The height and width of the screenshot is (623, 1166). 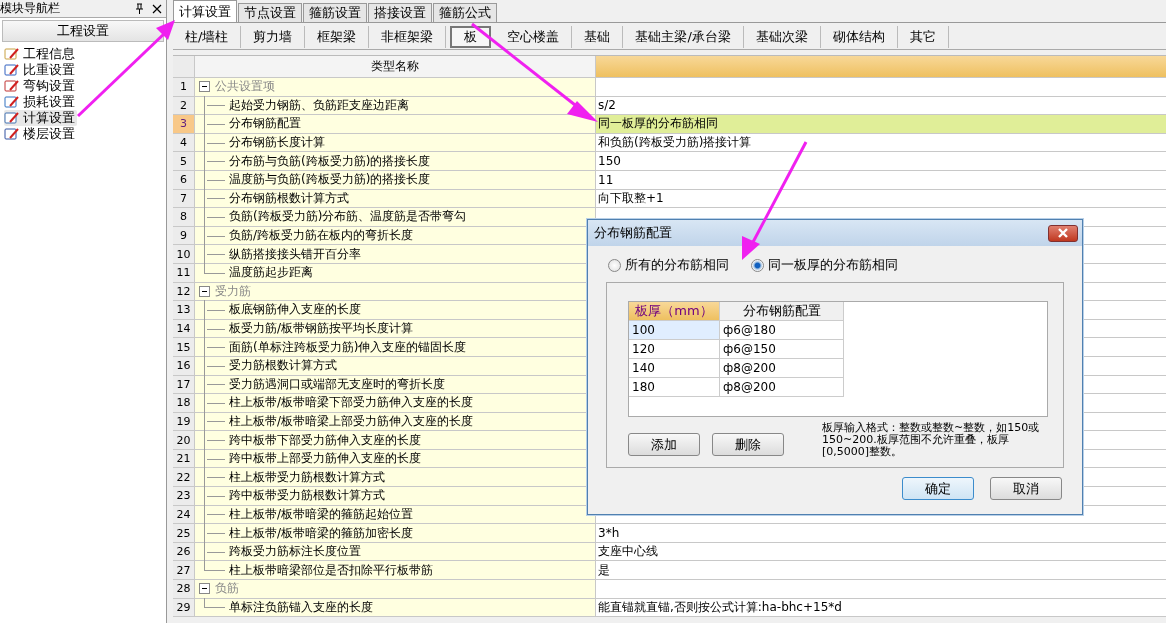 I want to click on setting-name: 分布钢筋配置, so click(x=395, y=124).